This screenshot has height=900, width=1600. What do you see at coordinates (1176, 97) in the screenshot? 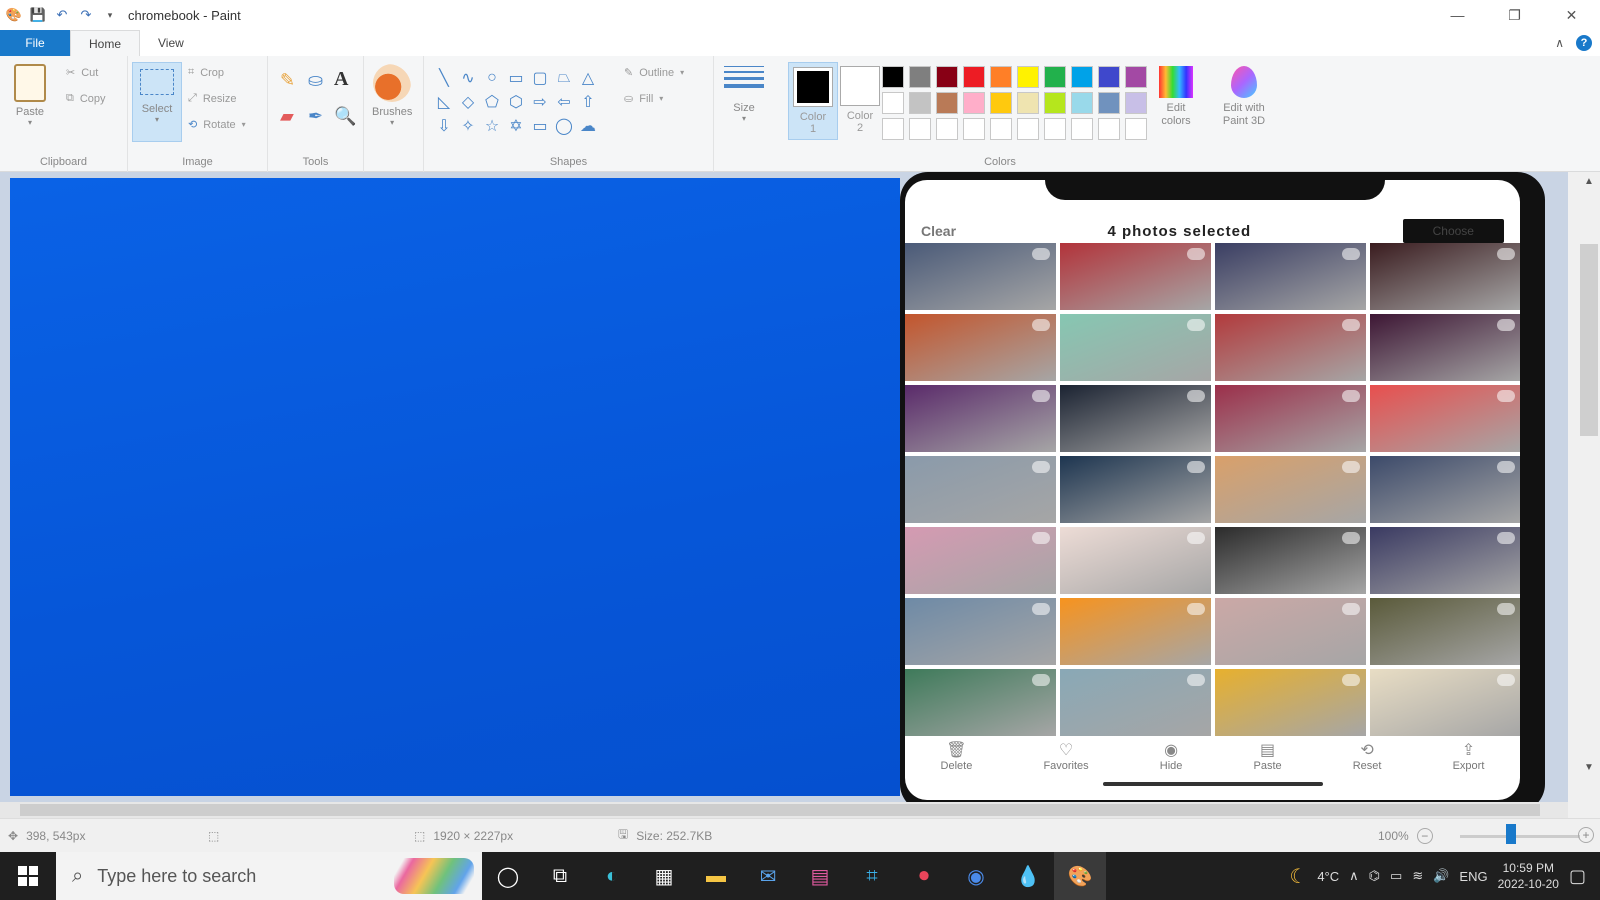
I see `edit-colors-button: Edit colors` at bounding box center [1176, 97].